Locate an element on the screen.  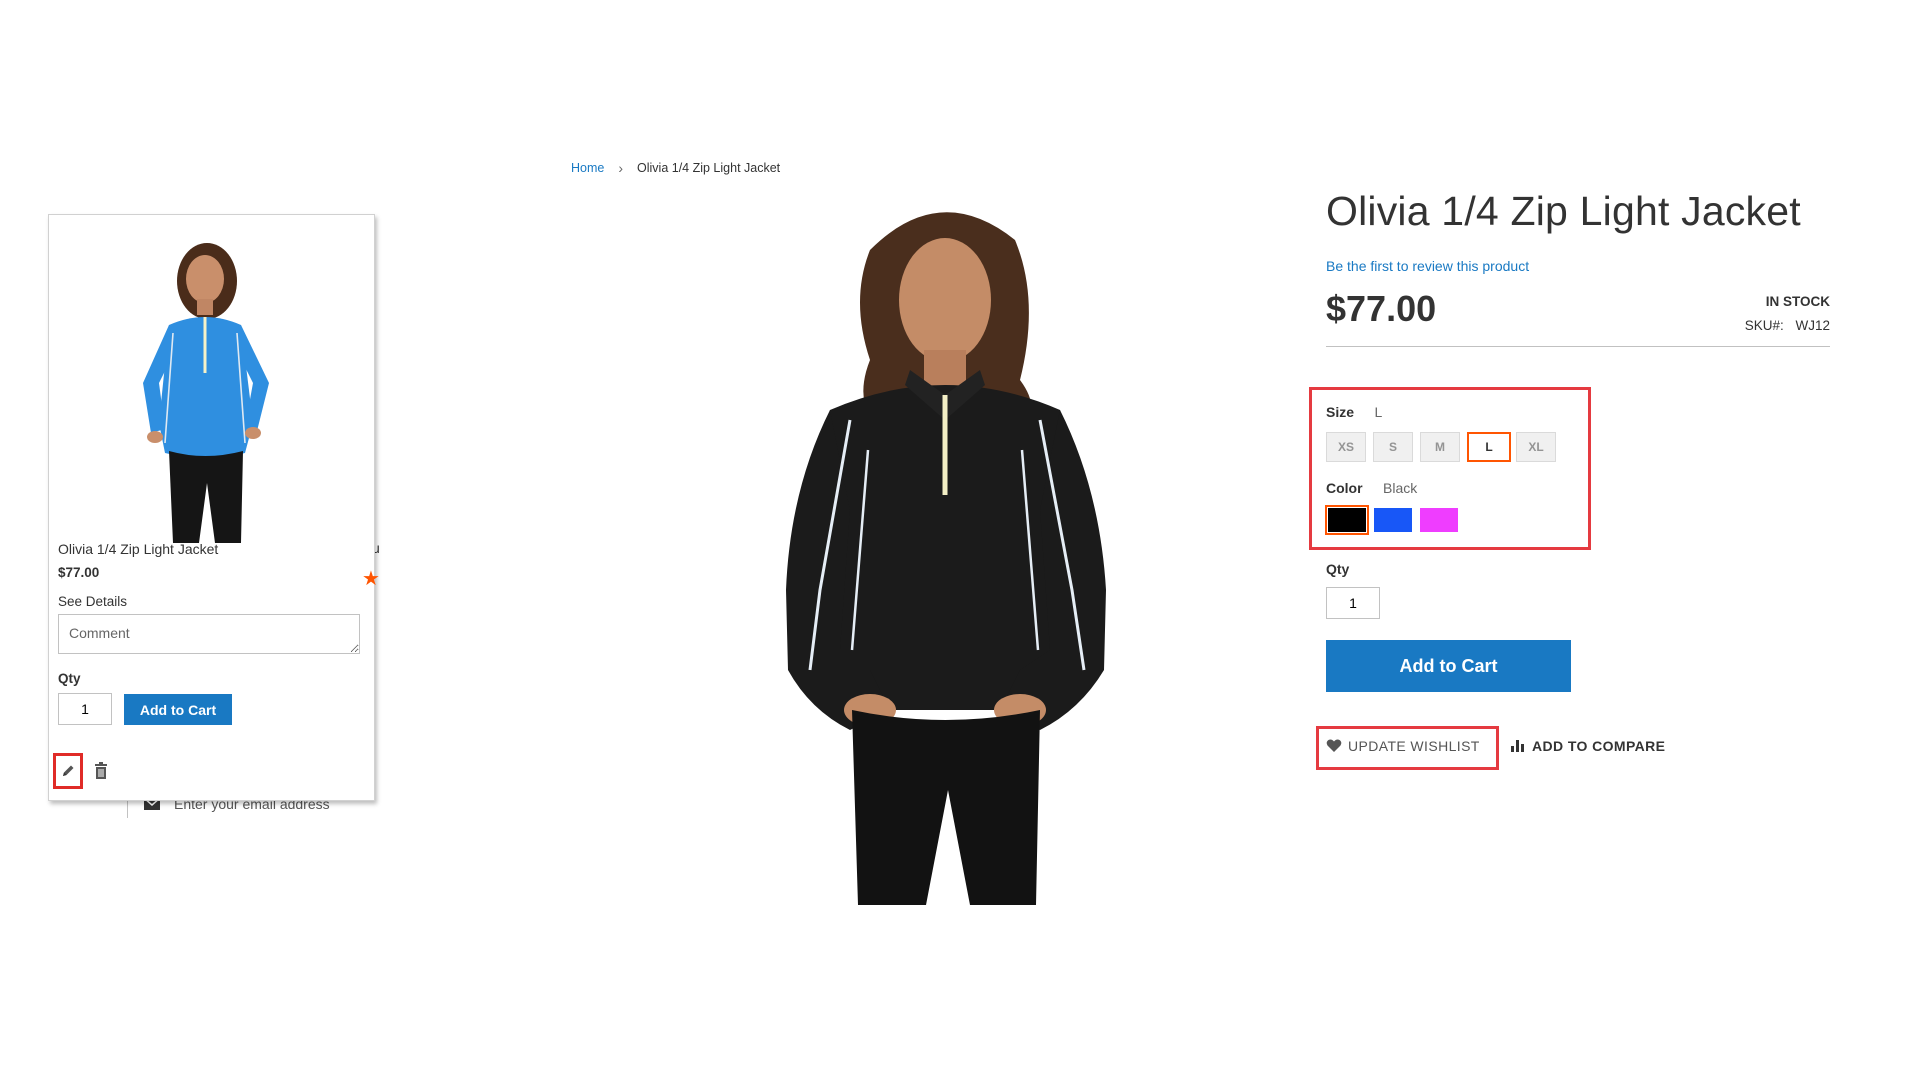
see-details-link: See Details is located at coordinates (92, 601).